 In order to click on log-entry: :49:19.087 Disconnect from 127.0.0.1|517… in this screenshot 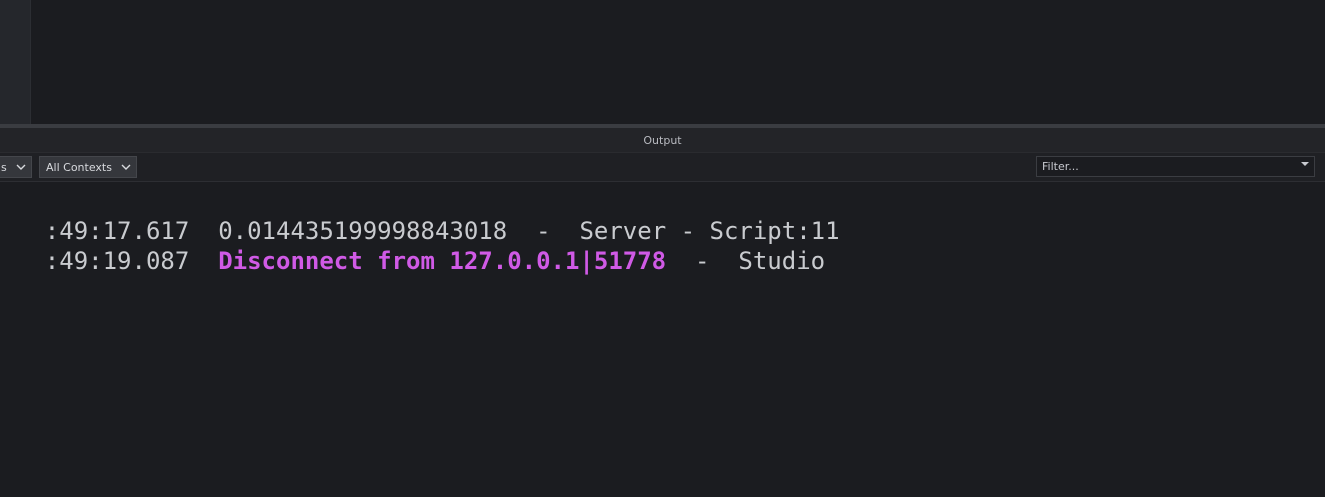, I will do `click(412, 245)`.